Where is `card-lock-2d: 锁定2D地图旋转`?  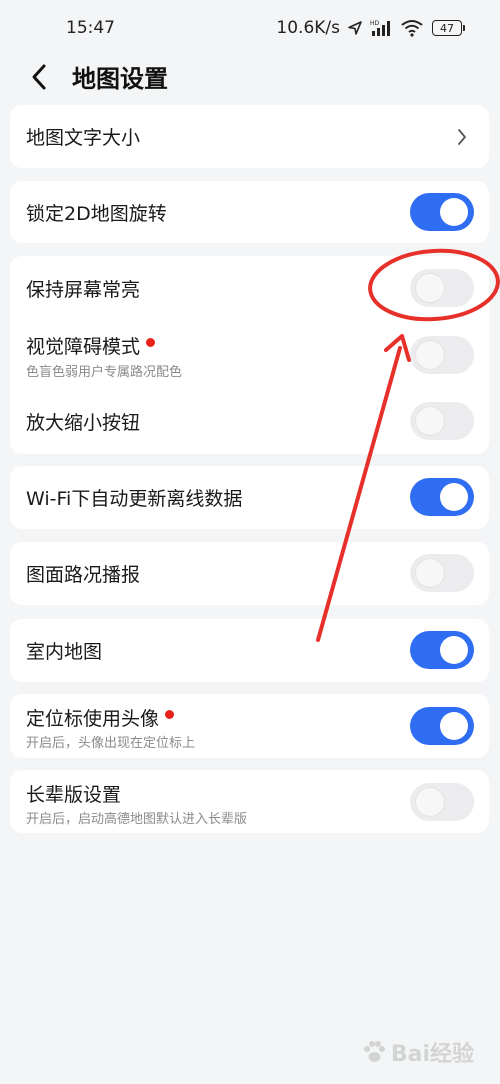 card-lock-2d: 锁定2D地图旋转 is located at coordinates (249, 212).